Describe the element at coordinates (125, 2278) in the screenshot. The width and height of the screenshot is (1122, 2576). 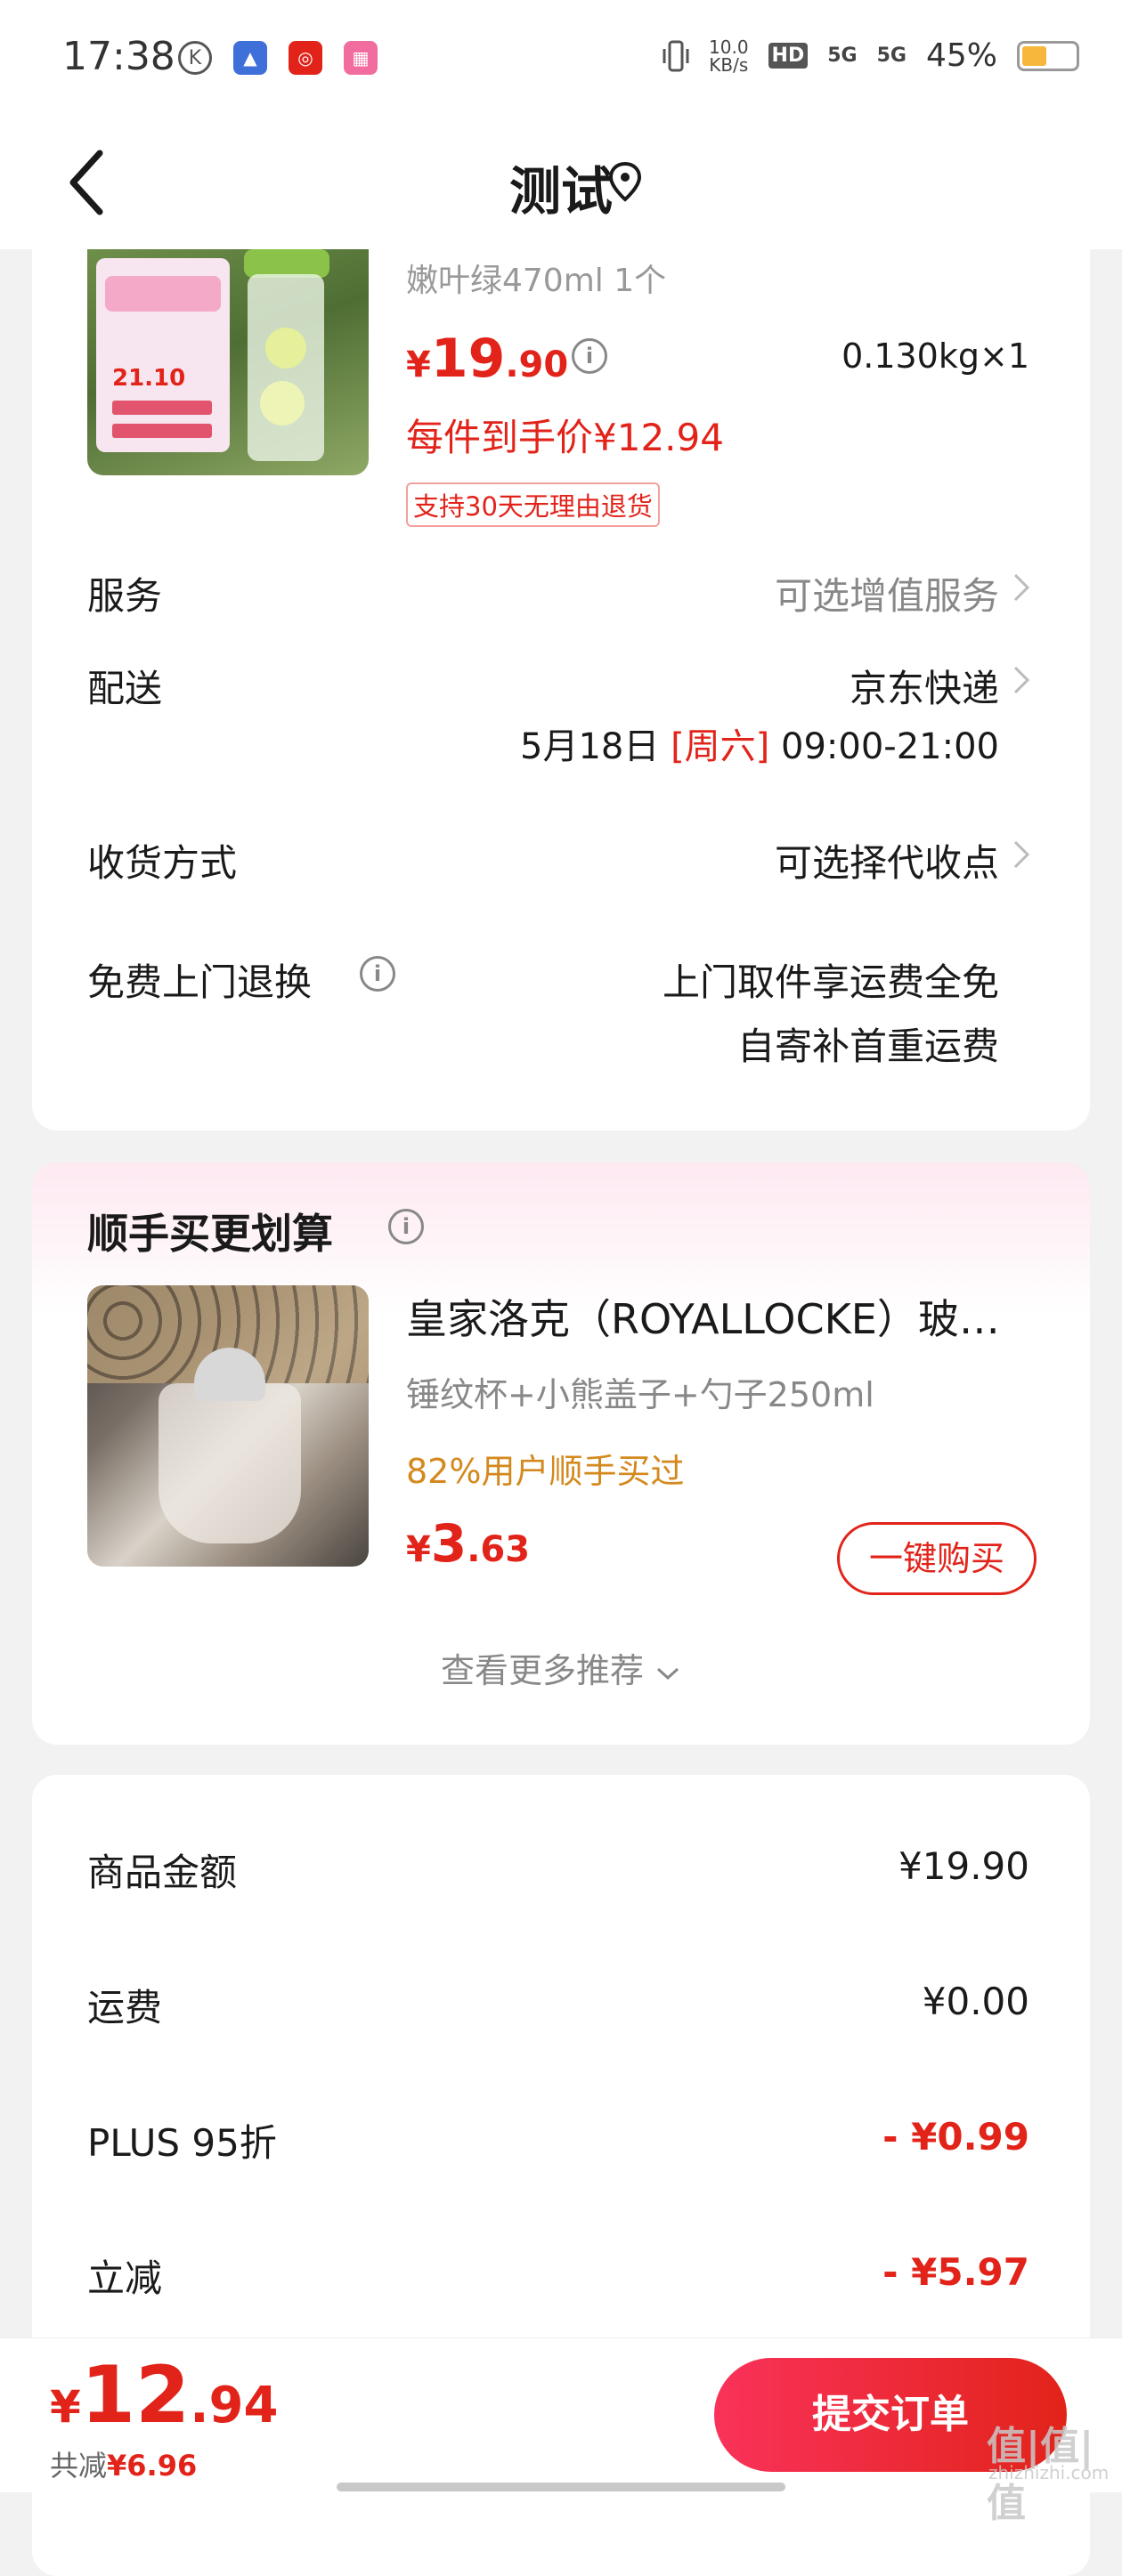
I see `summary-instant-discount-label: 立减` at that location.